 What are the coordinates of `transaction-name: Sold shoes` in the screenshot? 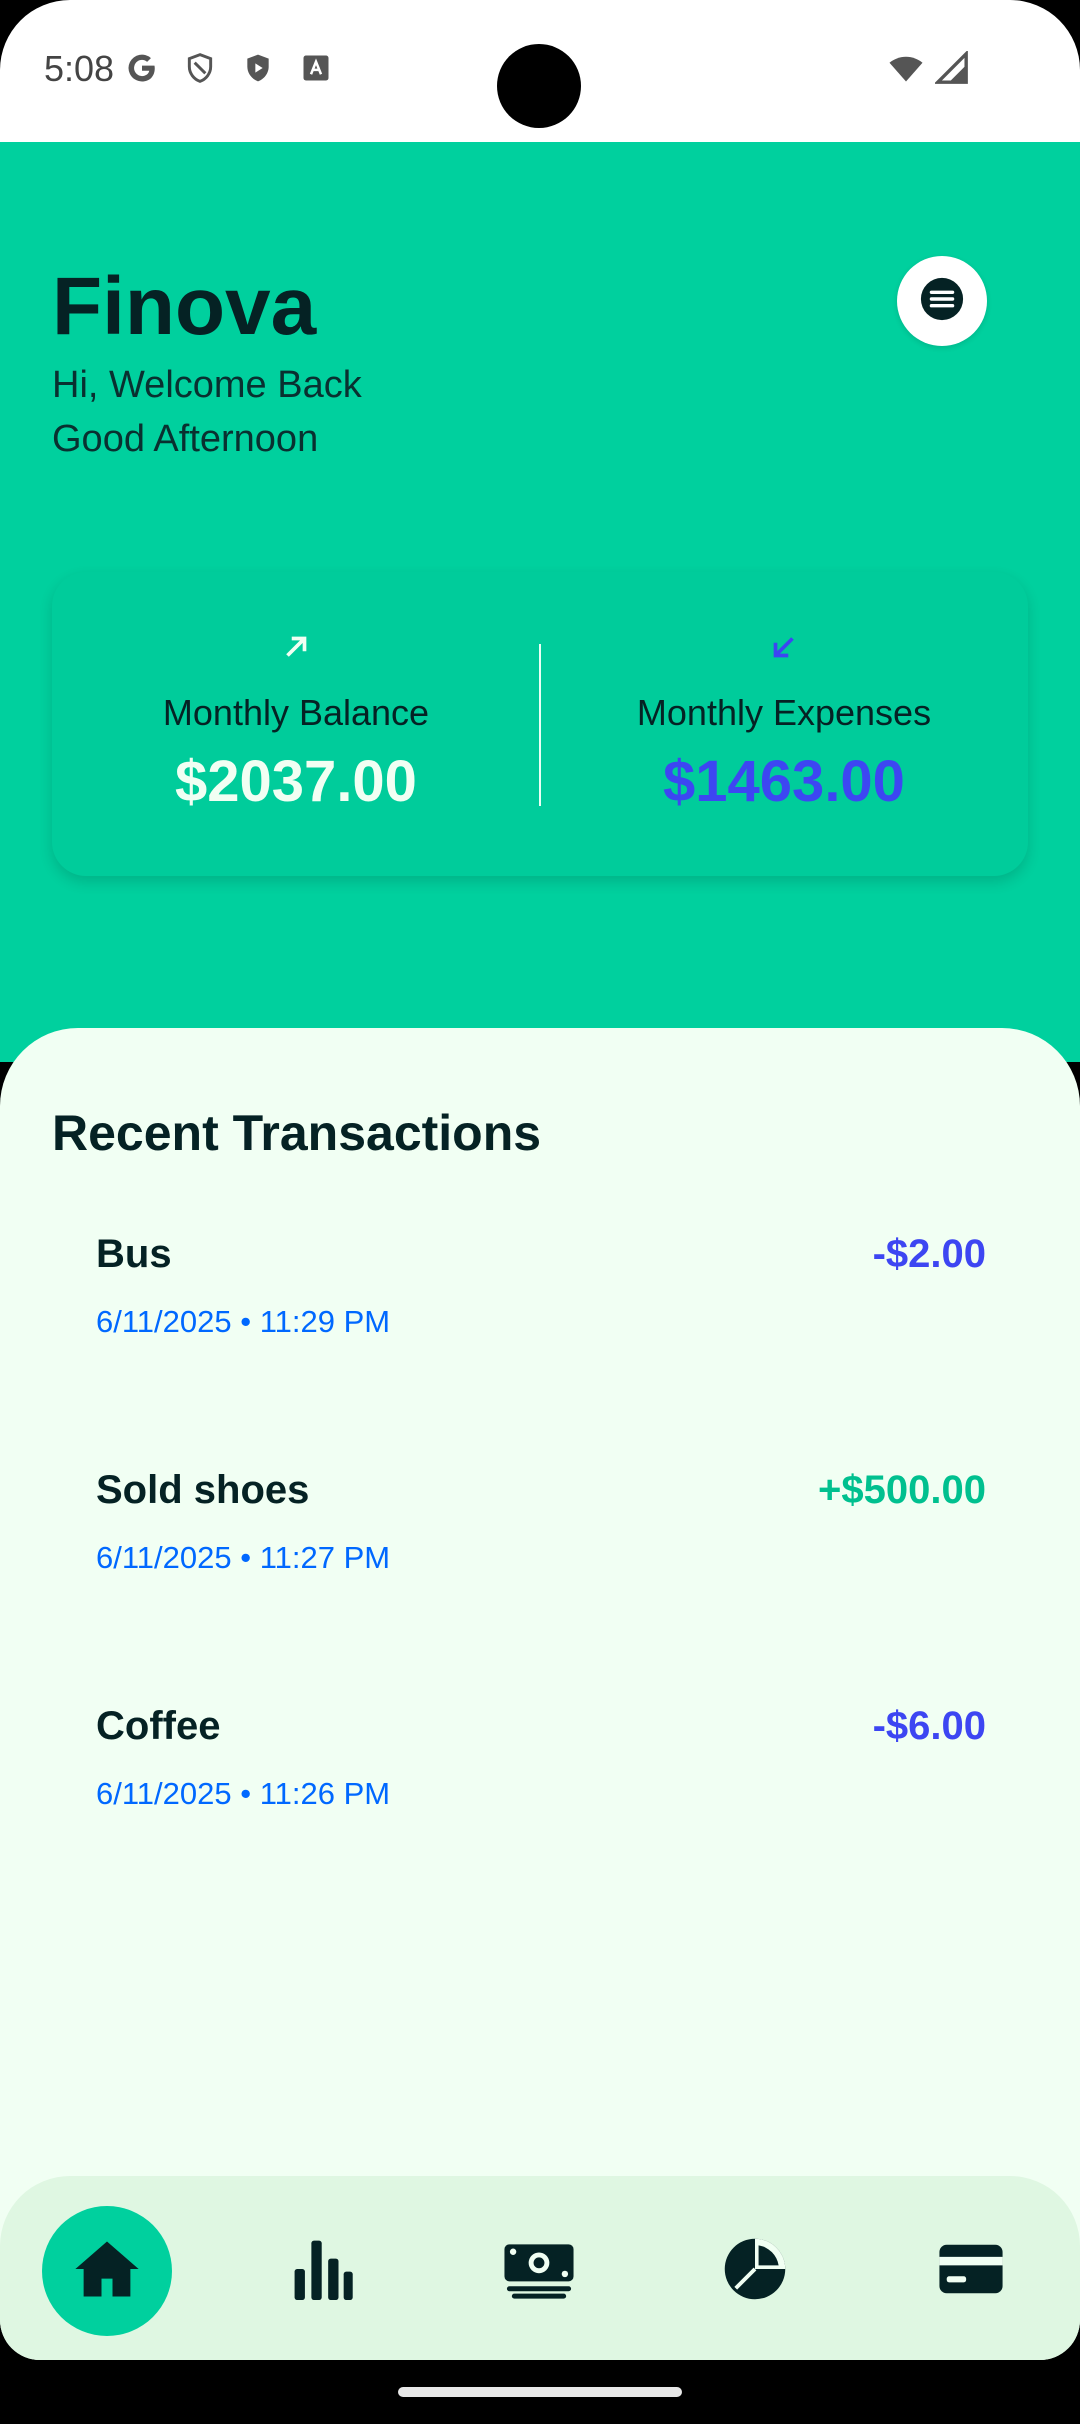 It's located at (203, 1490).